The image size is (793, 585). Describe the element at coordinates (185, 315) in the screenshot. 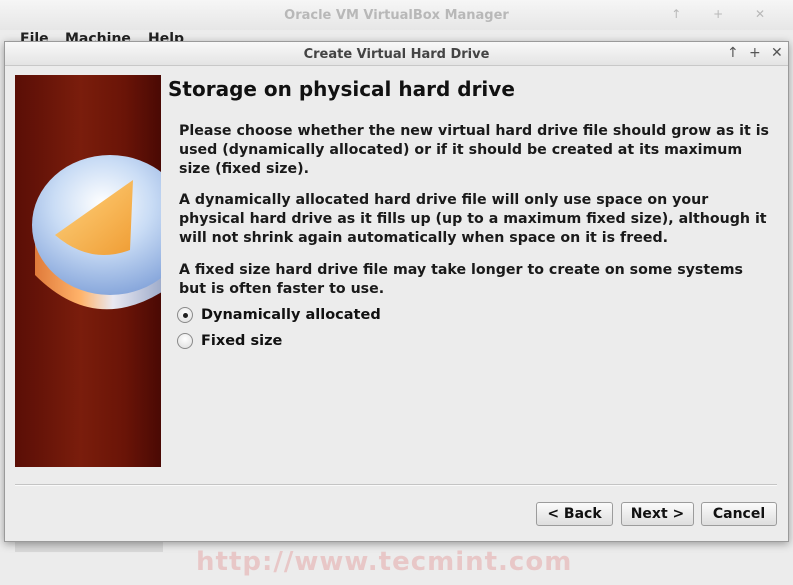

I see `radio-dynamically-allocated` at that location.